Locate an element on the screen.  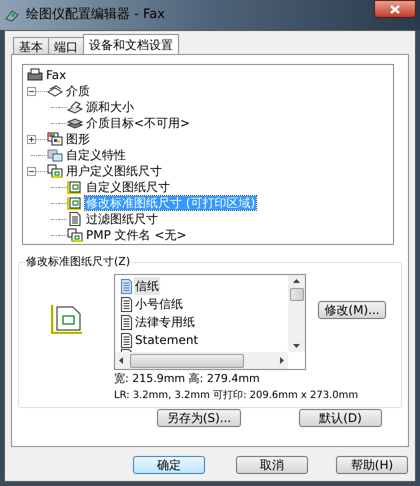
tree-item: 用户定义图纸尺寸 is located at coordinates (114, 171).